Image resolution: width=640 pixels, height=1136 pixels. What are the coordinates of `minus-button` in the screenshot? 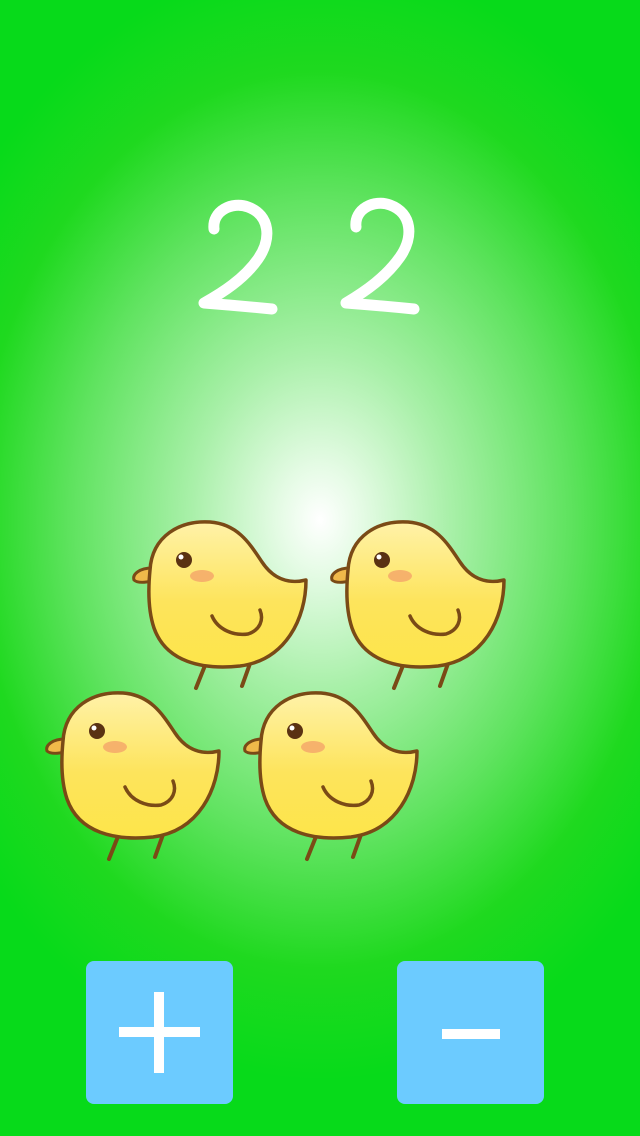 It's located at (470, 1032).